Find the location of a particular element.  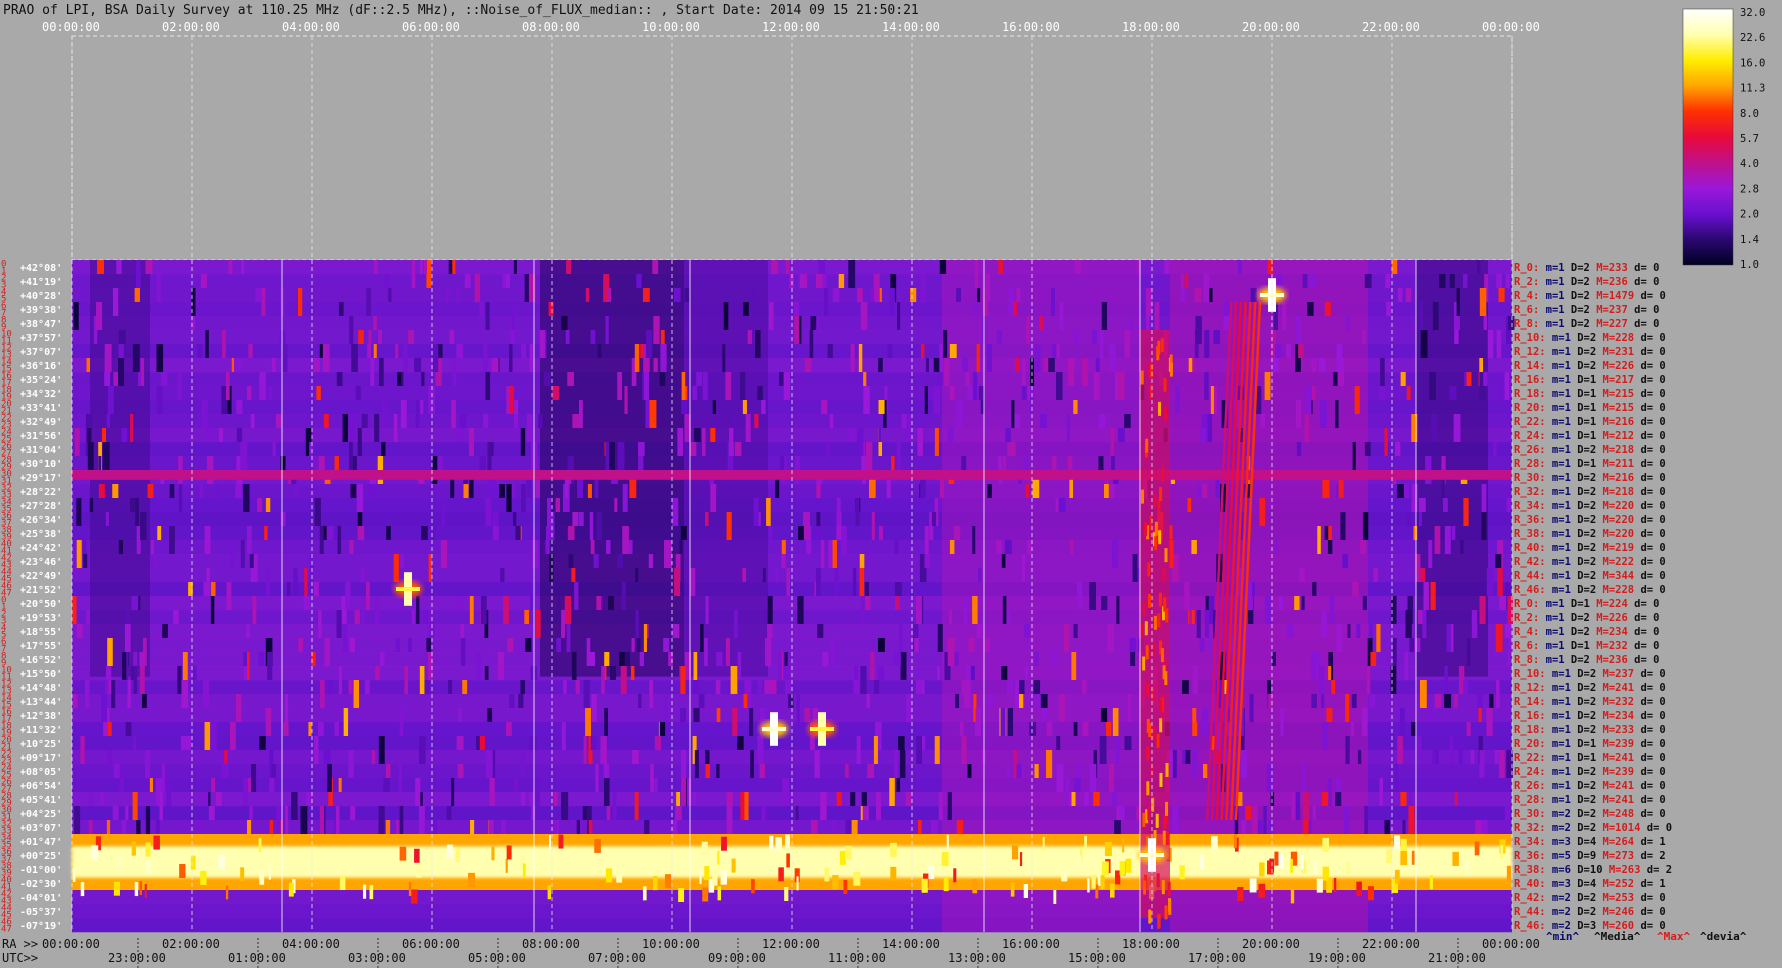

row-stat: R_22: m=1 D=1 M=241 d= 0 is located at coordinates (1590, 758).